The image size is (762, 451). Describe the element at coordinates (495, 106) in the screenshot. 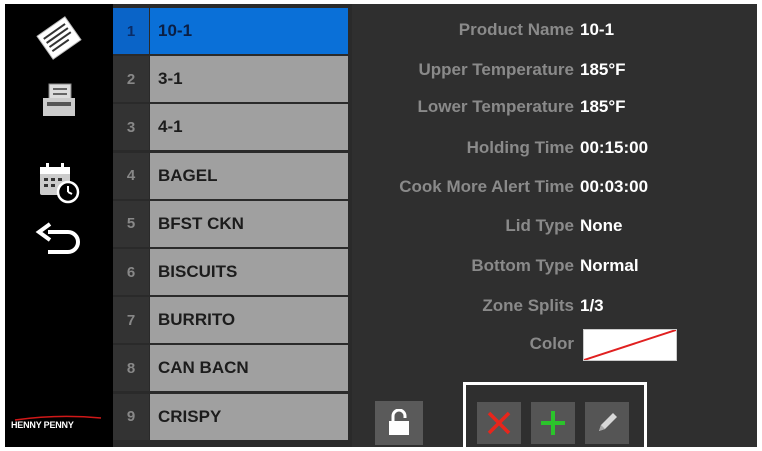

I see `field-label: Lower Temperature` at that location.